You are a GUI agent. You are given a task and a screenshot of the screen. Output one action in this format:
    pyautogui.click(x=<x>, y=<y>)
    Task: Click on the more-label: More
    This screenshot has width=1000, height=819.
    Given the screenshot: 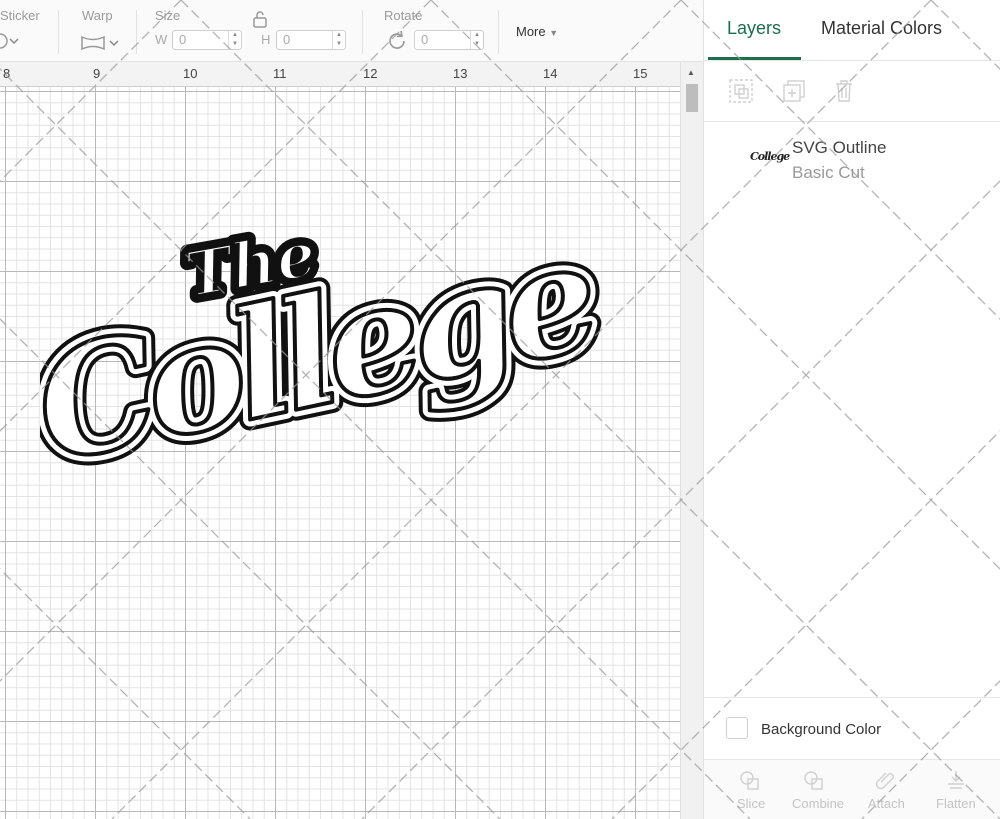 What is the action you would take?
    pyautogui.click(x=531, y=31)
    